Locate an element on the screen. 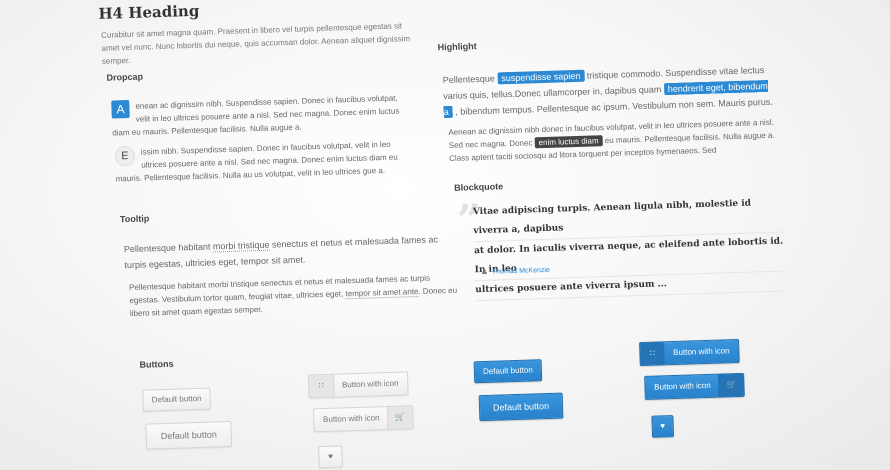  primary-icon-button-left: ∷ Button with icon is located at coordinates (689, 352).